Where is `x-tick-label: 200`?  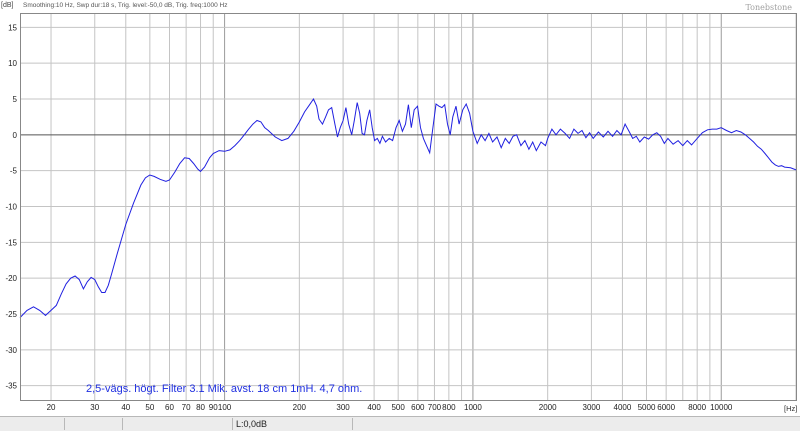
x-tick-label: 200 is located at coordinates (300, 407).